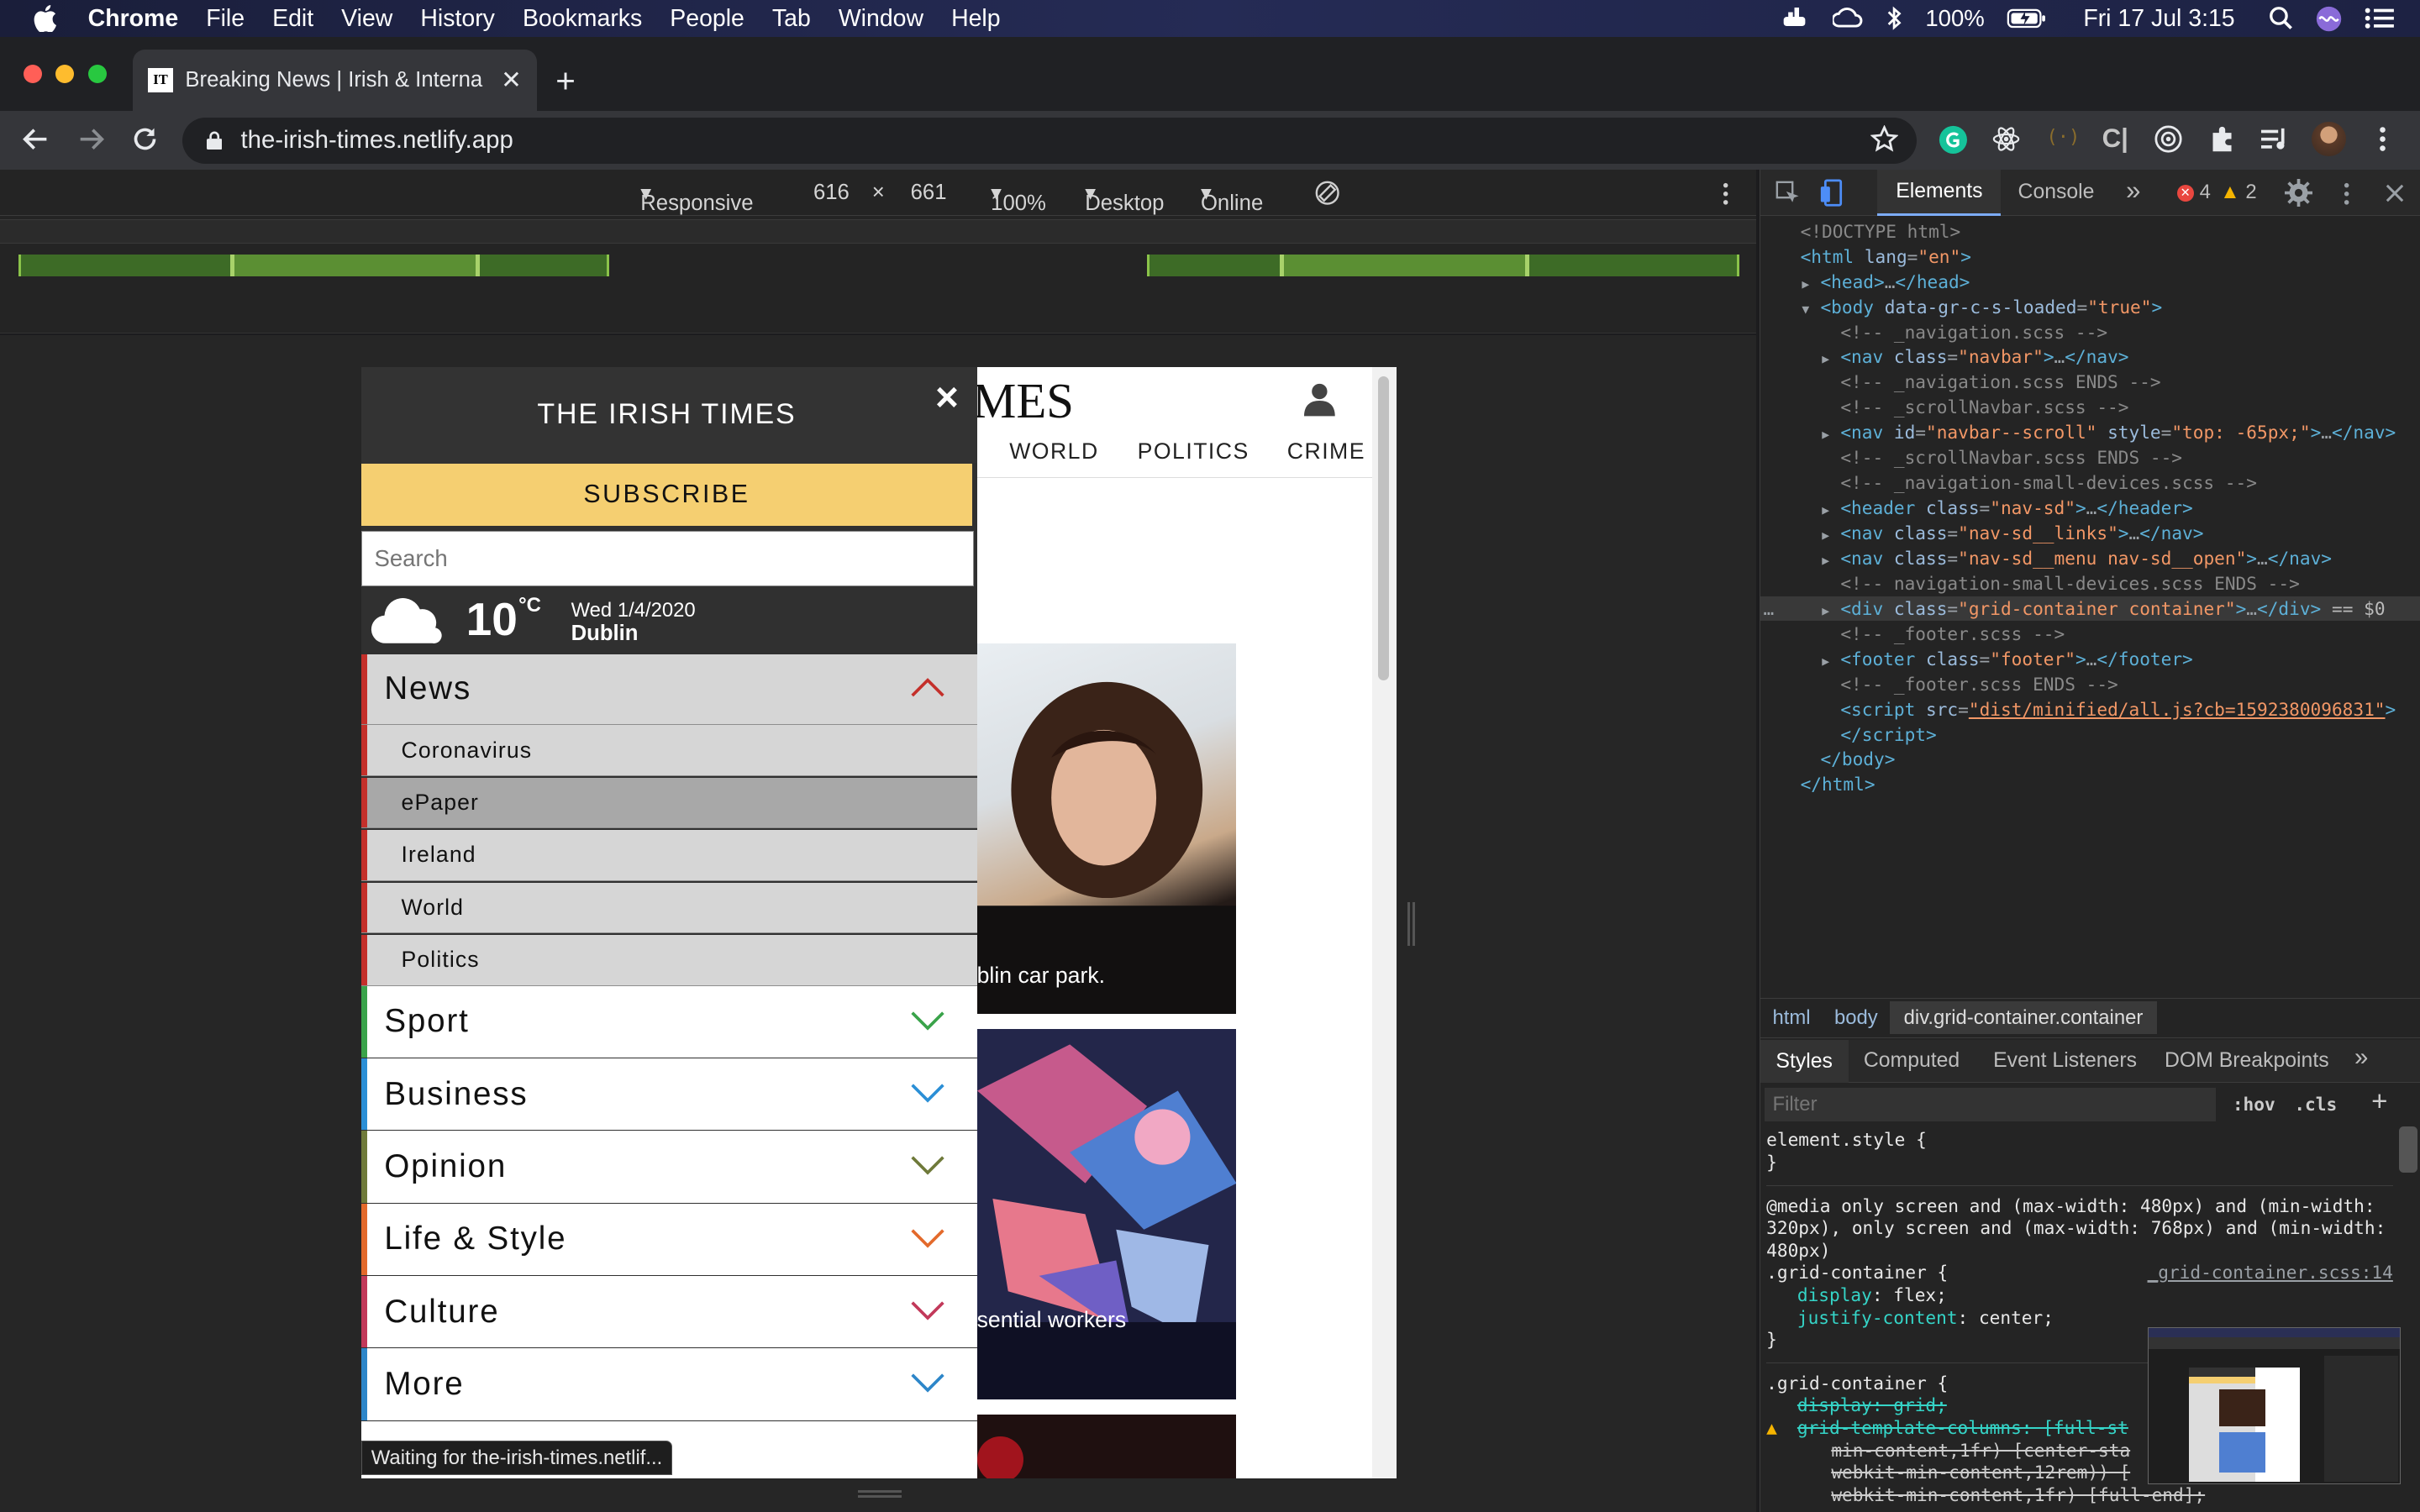 The height and width of the screenshot is (1512, 2420). Describe the element at coordinates (2090, 659) in the screenshot. I see `dom-node-line: ▶ <footer class="footer">…</footer>` at that location.